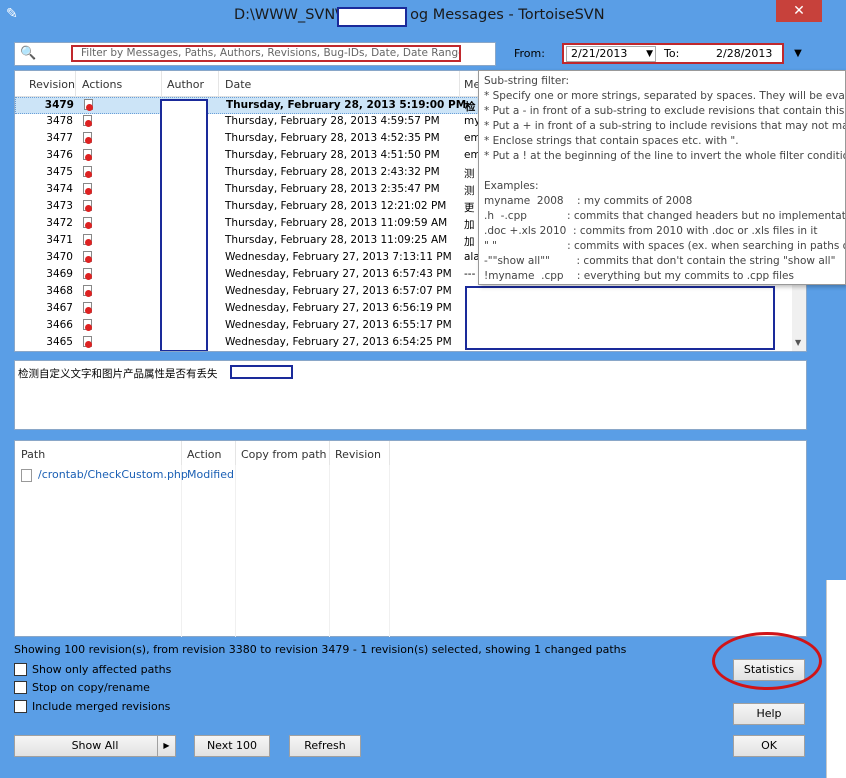 The height and width of the screenshot is (778, 846). What do you see at coordinates (769, 746) in the screenshot?
I see `ok-button: OK` at bounding box center [769, 746].